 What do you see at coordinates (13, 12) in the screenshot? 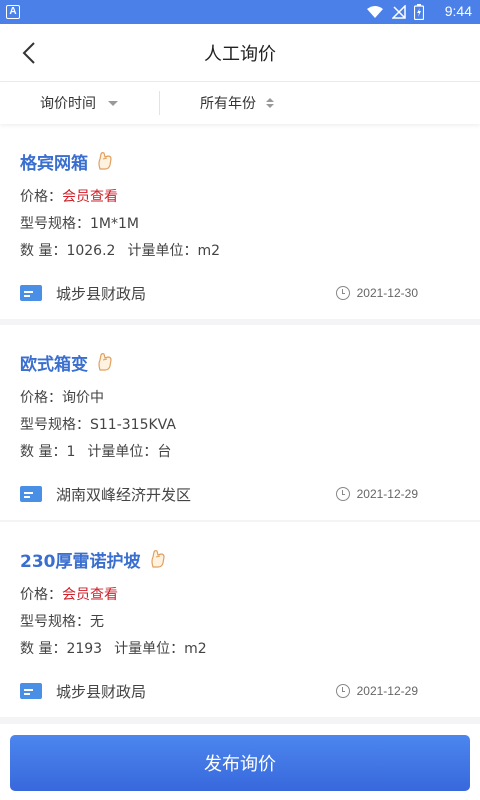
I see `app-notification-icon: A` at bounding box center [13, 12].